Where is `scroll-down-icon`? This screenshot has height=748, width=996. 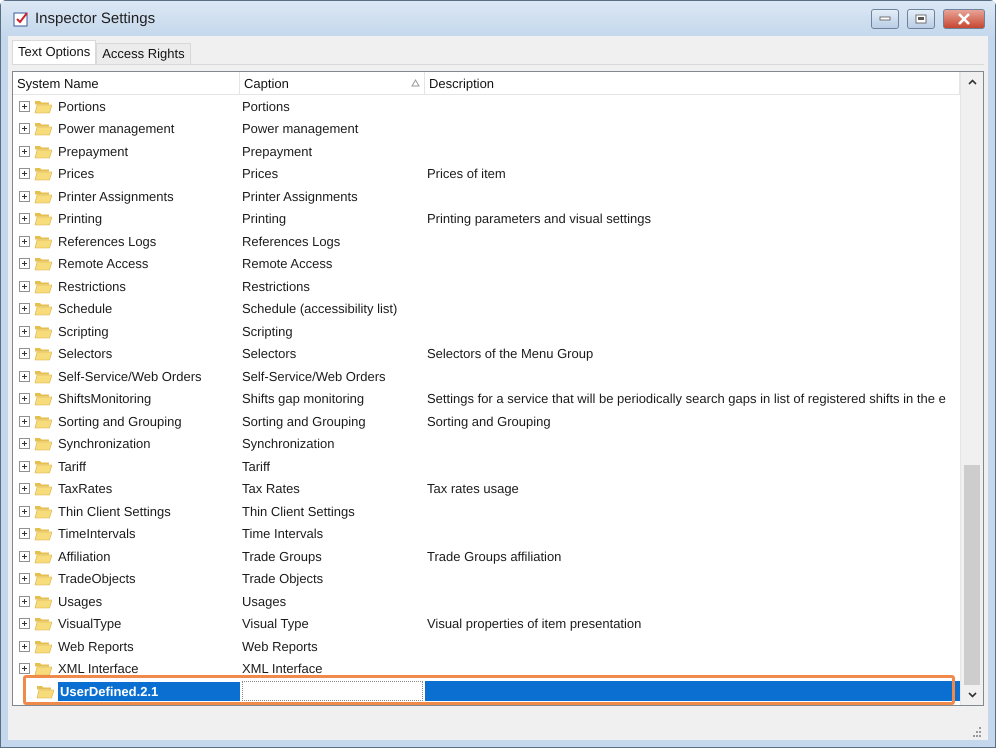 scroll-down-icon is located at coordinates (972, 695).